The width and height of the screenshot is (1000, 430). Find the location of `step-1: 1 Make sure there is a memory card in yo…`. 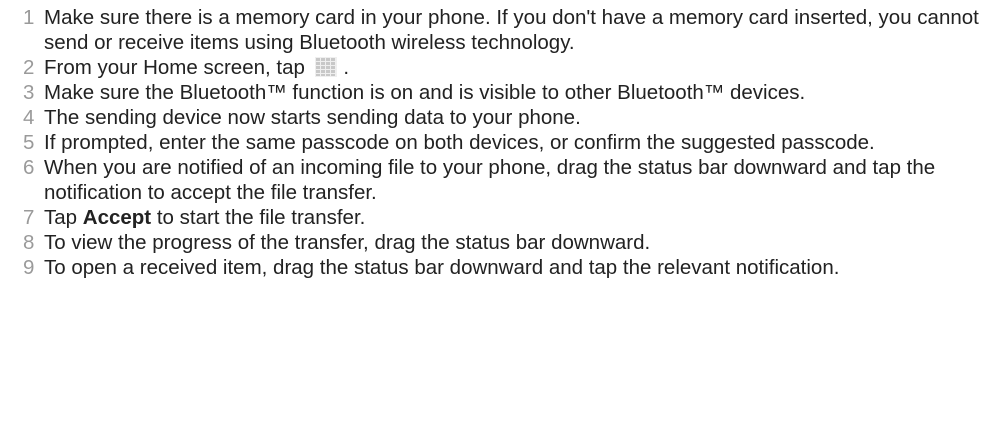

step-1: 1 Make sure there is a memory card in yo… is located at coordinates (500, 30).